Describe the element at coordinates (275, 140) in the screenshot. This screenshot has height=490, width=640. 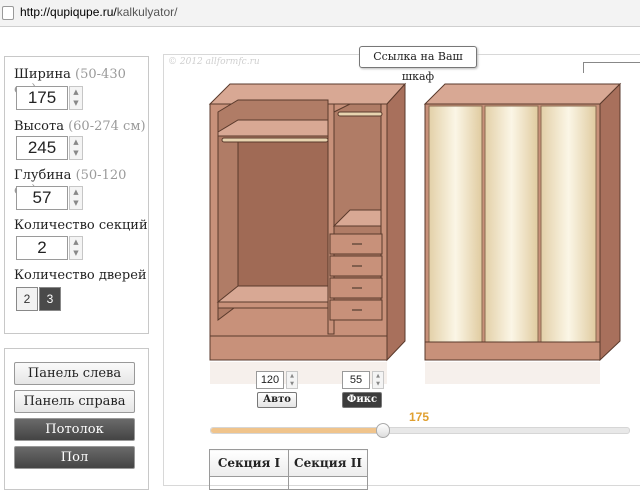
I see `hanging-rail` at that location.